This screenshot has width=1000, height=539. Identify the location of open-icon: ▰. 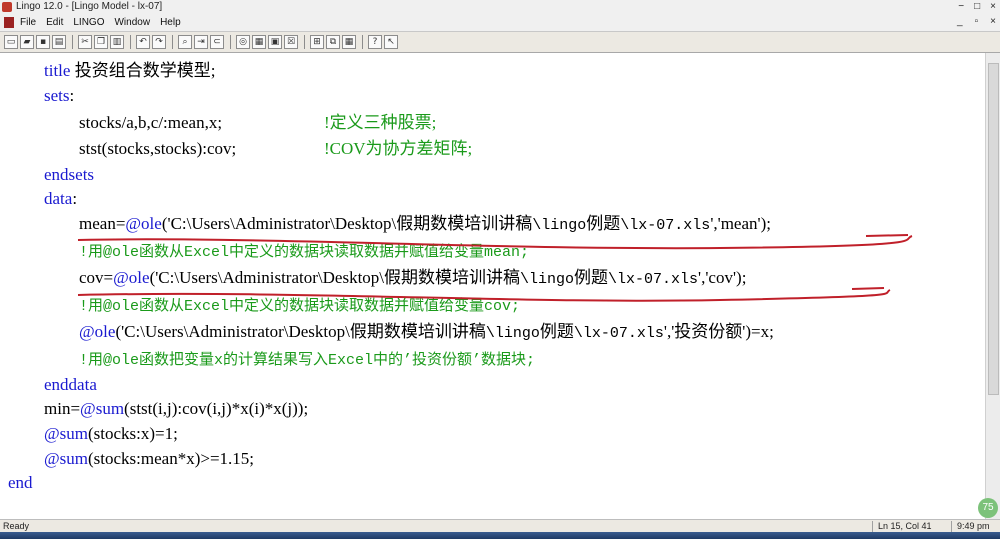
(27, 42).